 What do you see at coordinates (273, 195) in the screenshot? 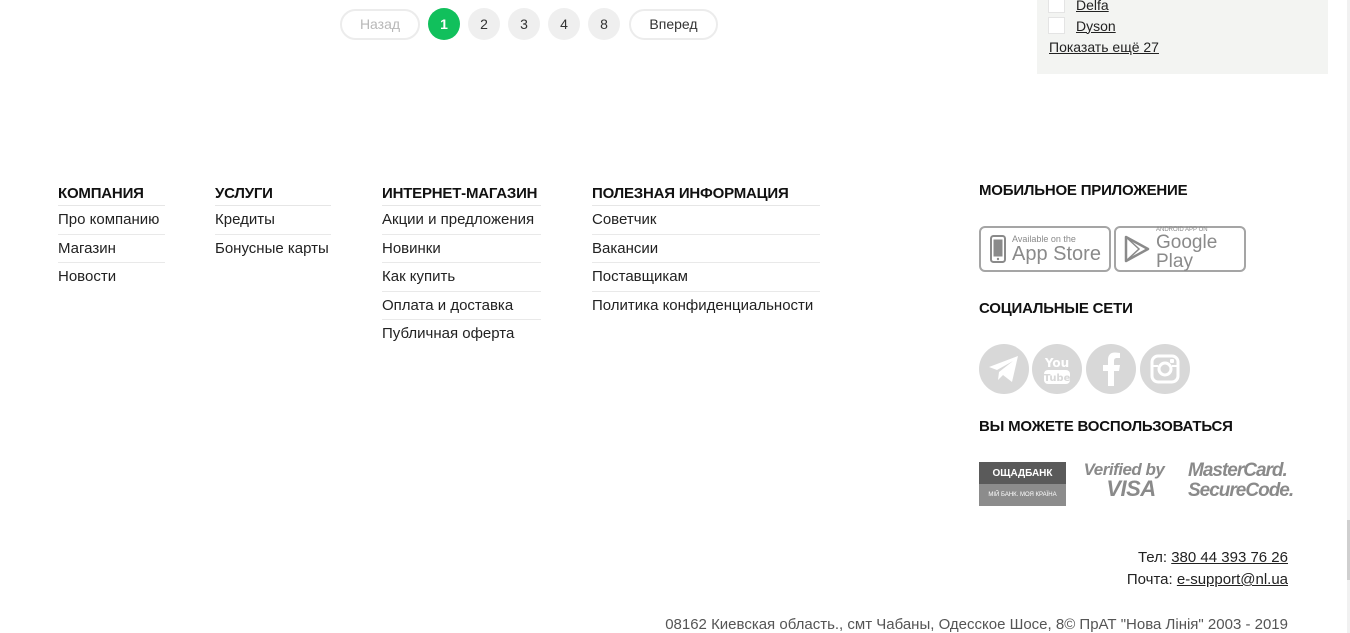
I see `column-title: УСЛУГИ` at bounding box center [273, 195].